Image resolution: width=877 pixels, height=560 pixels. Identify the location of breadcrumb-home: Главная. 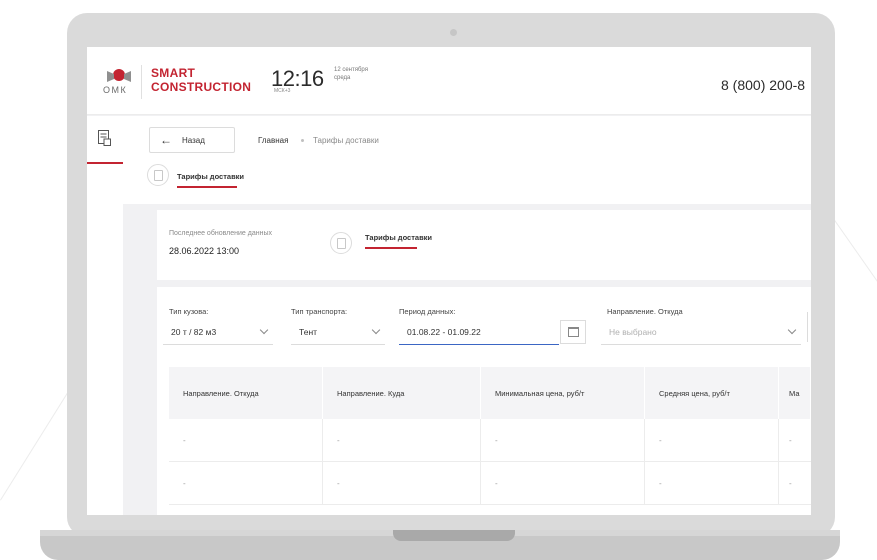
(273, 140).